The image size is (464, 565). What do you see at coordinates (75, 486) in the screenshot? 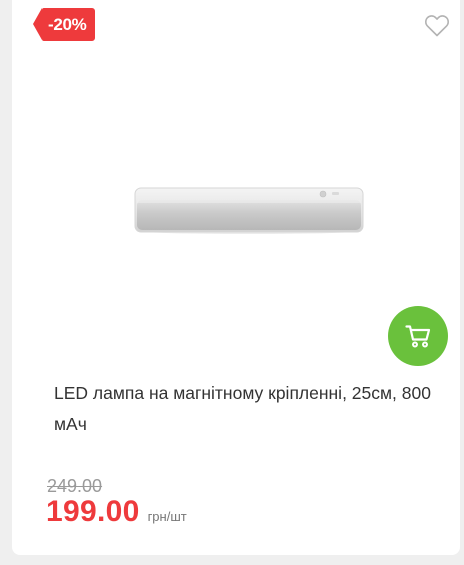
I see `old-price: 249.00` at bounding box center [75, 486].